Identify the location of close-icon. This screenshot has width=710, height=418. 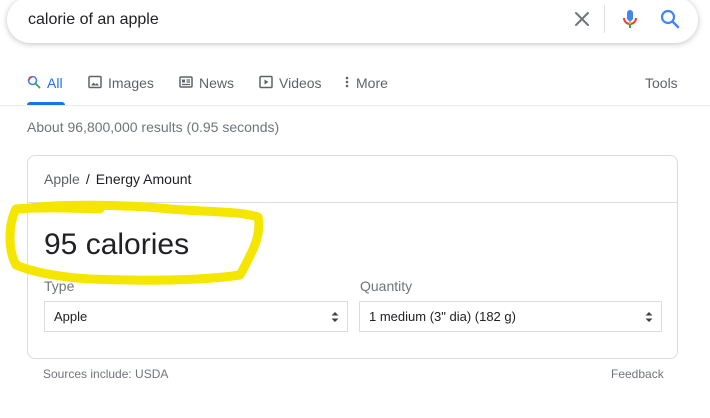
(582, 19).